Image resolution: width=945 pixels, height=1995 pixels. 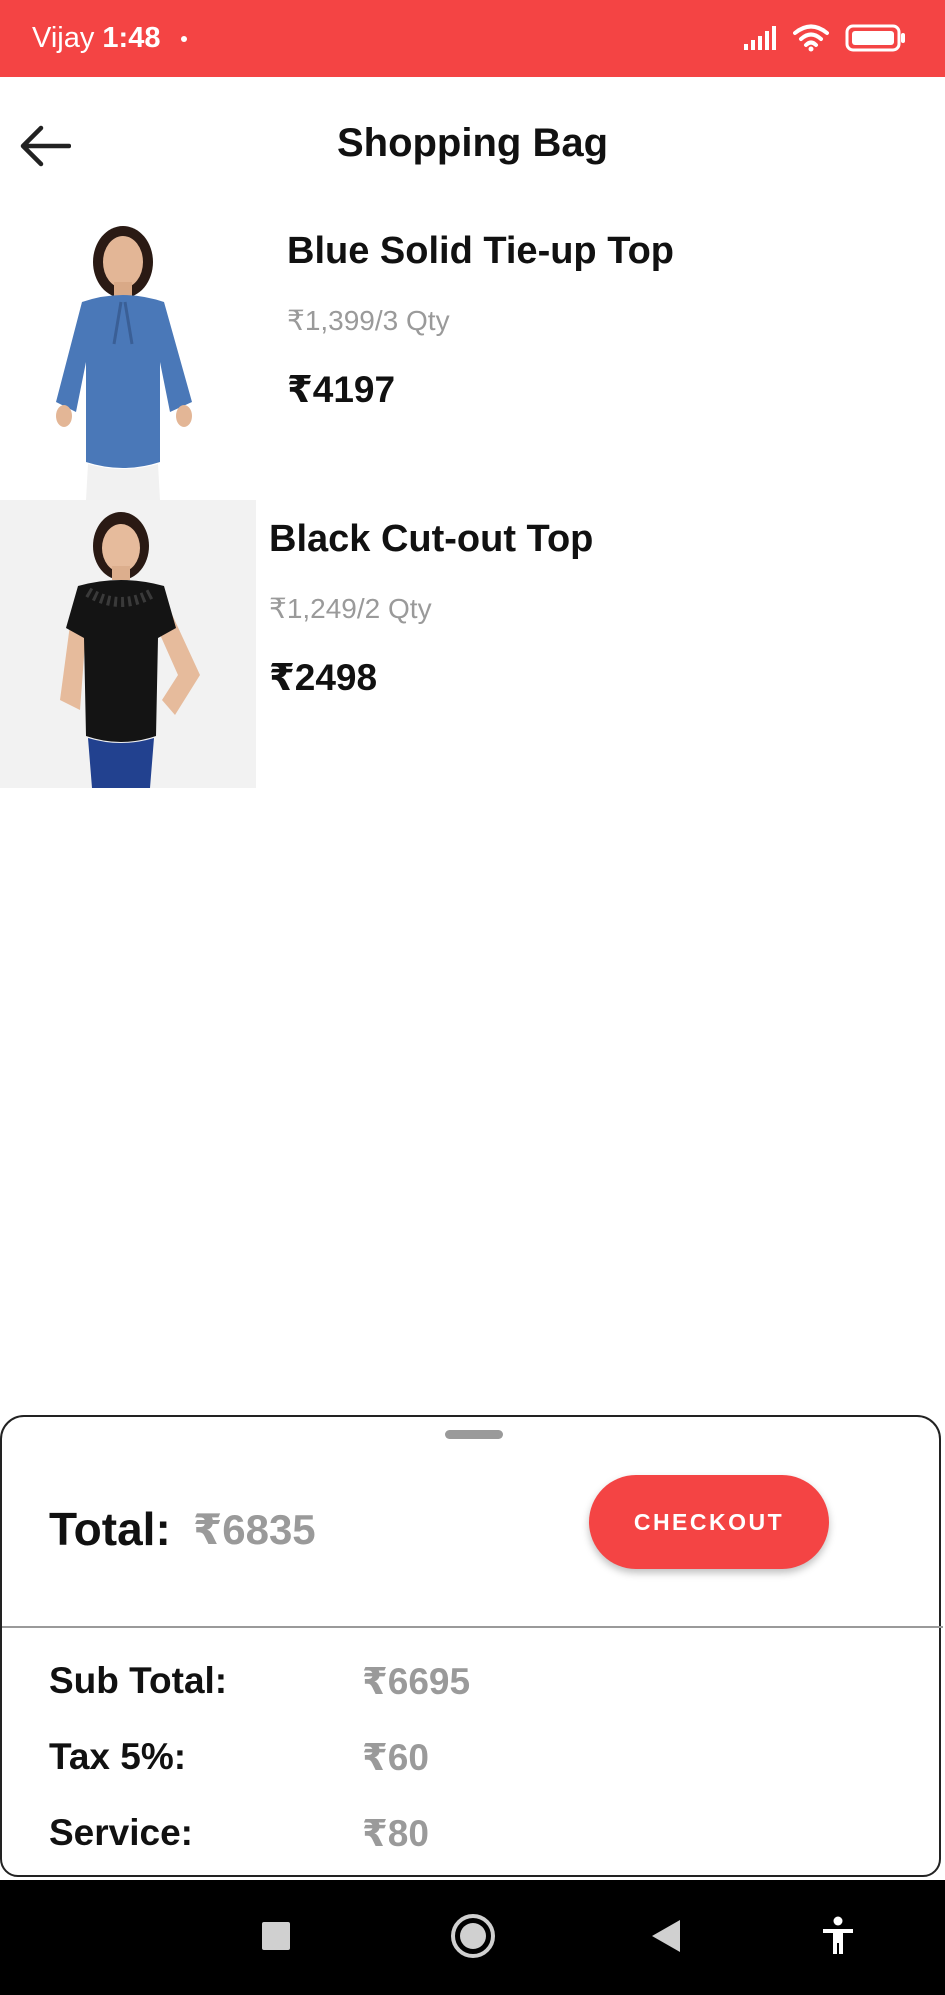 I want to click on back-nav-button, so click(x=666, y=1938).